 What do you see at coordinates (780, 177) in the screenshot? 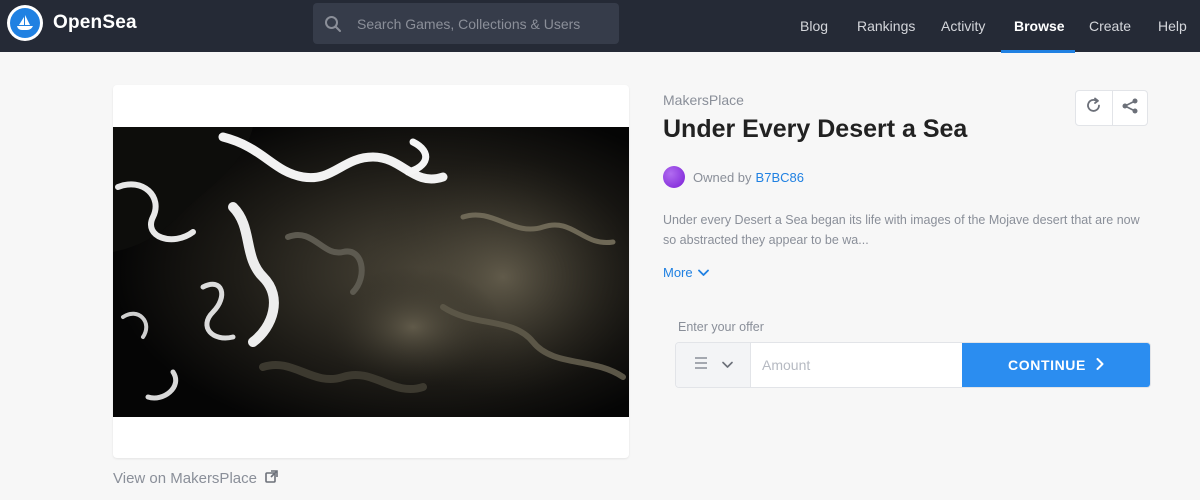
I see `owner-link: B7BC86` at bounding box center [780, 177].